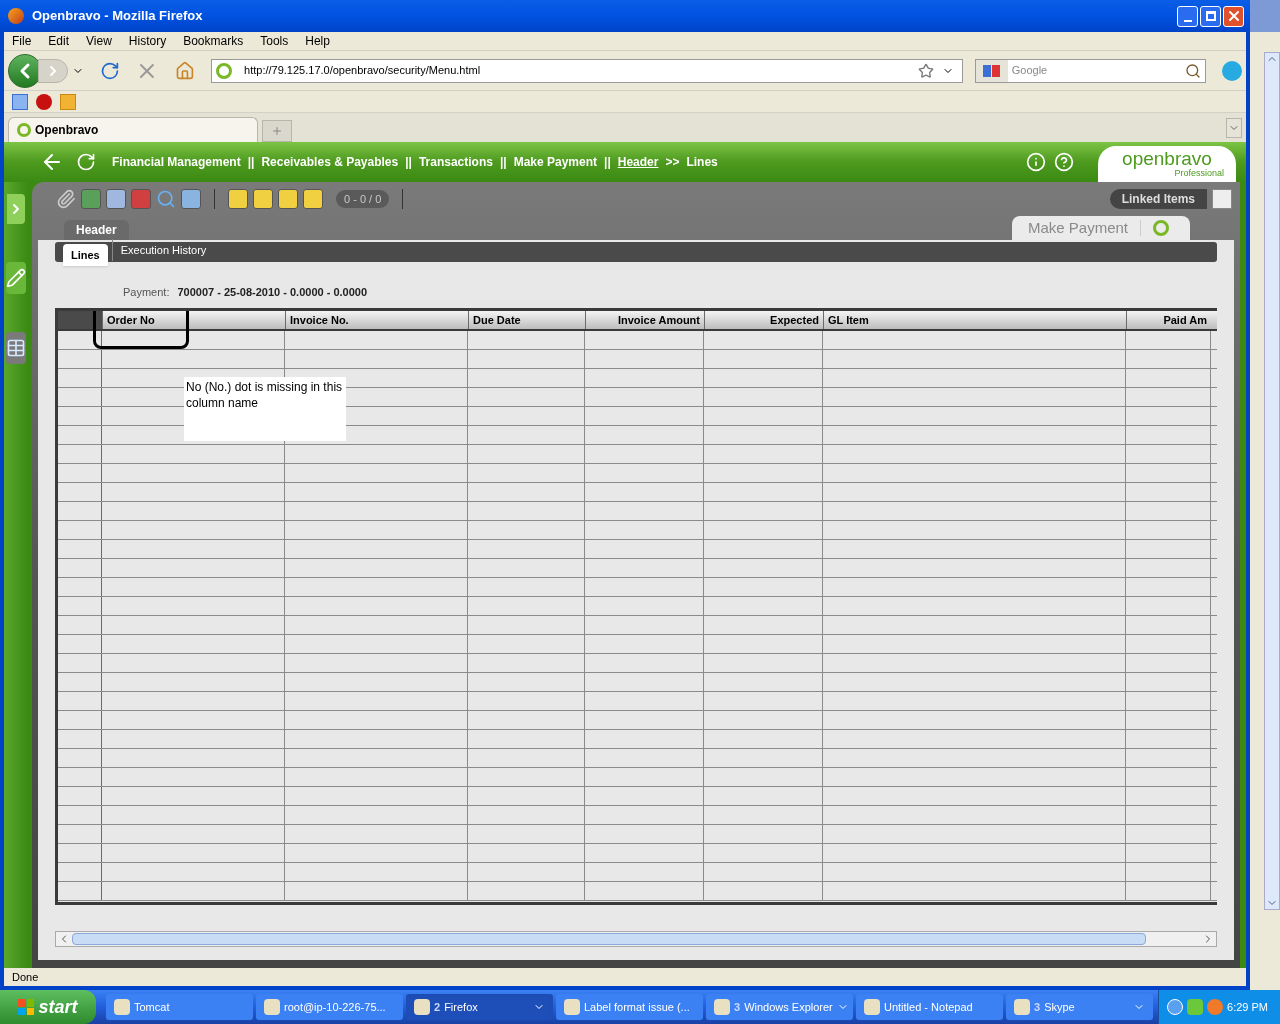  I want to click on header-tab: Header, so click(96, 230).